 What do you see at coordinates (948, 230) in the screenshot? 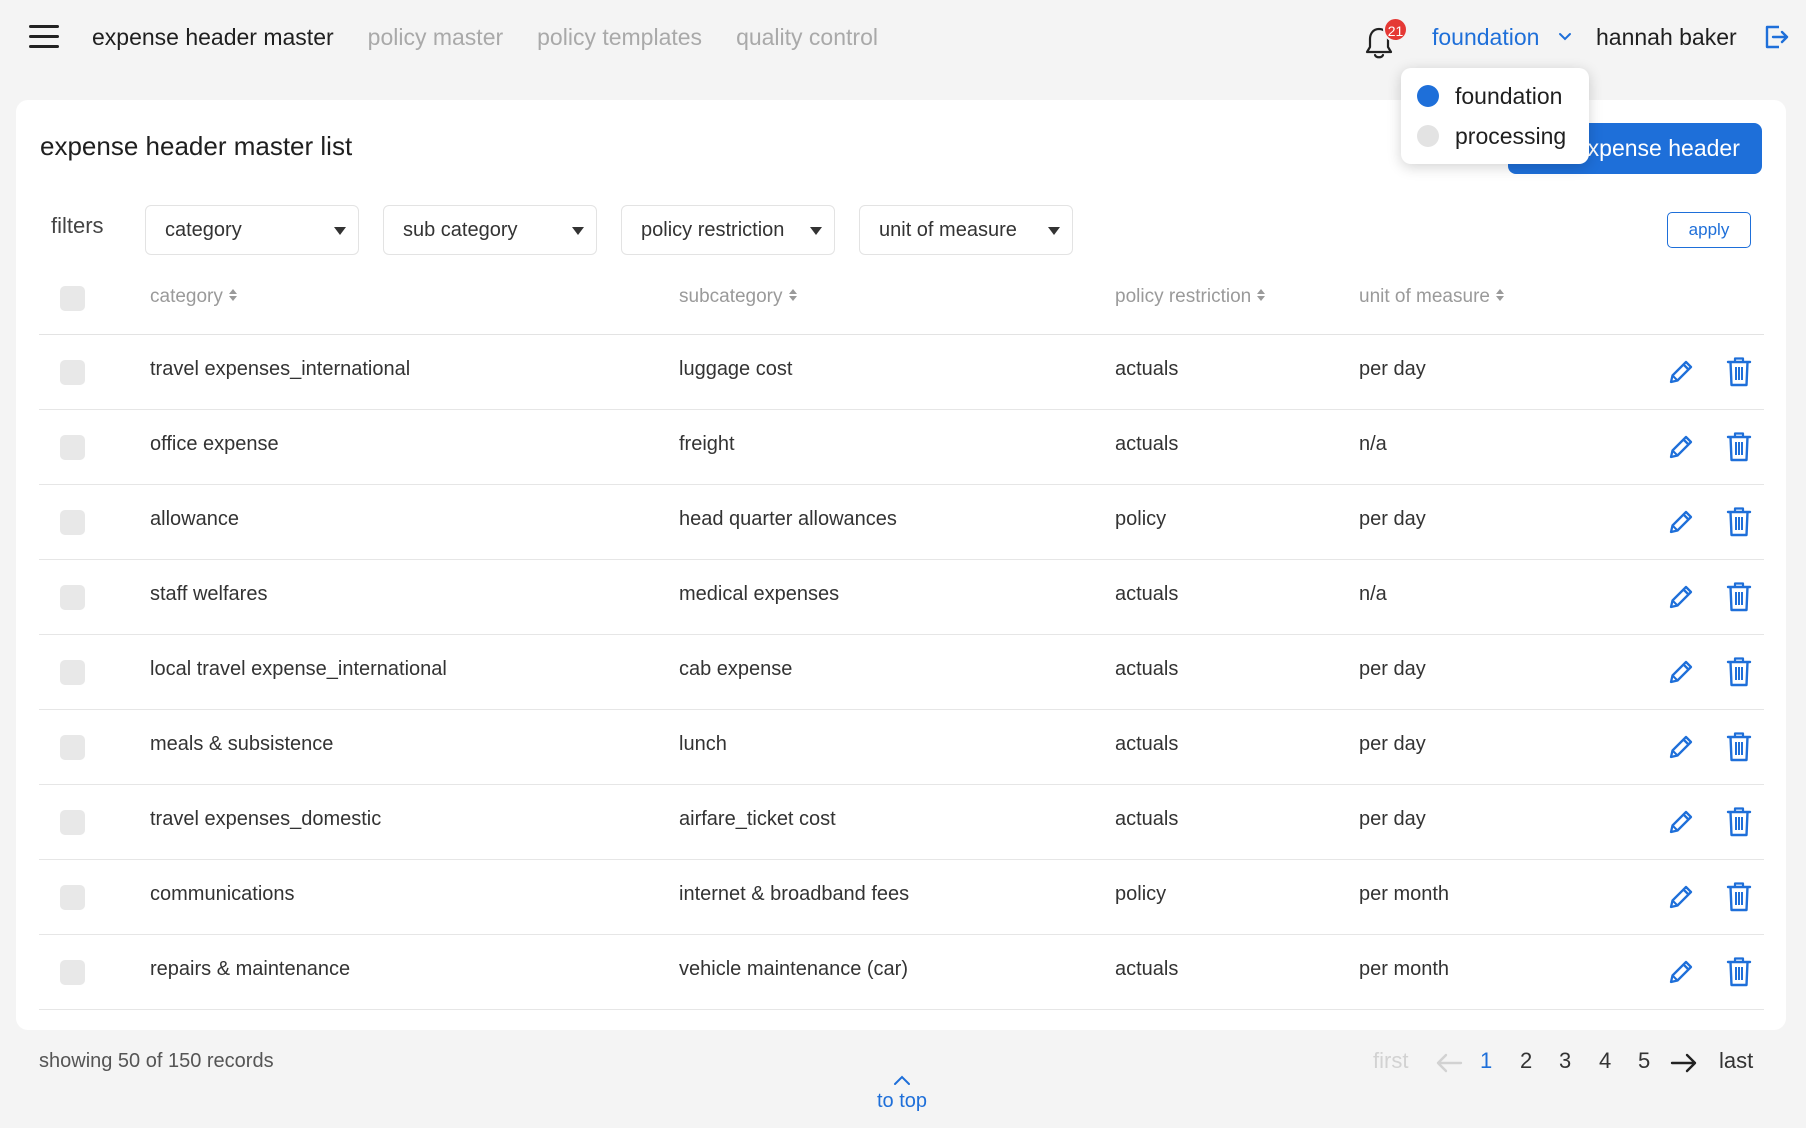
I see `filter-unit-of-measure-label: unit of measure` at bounding box center [948, 230].